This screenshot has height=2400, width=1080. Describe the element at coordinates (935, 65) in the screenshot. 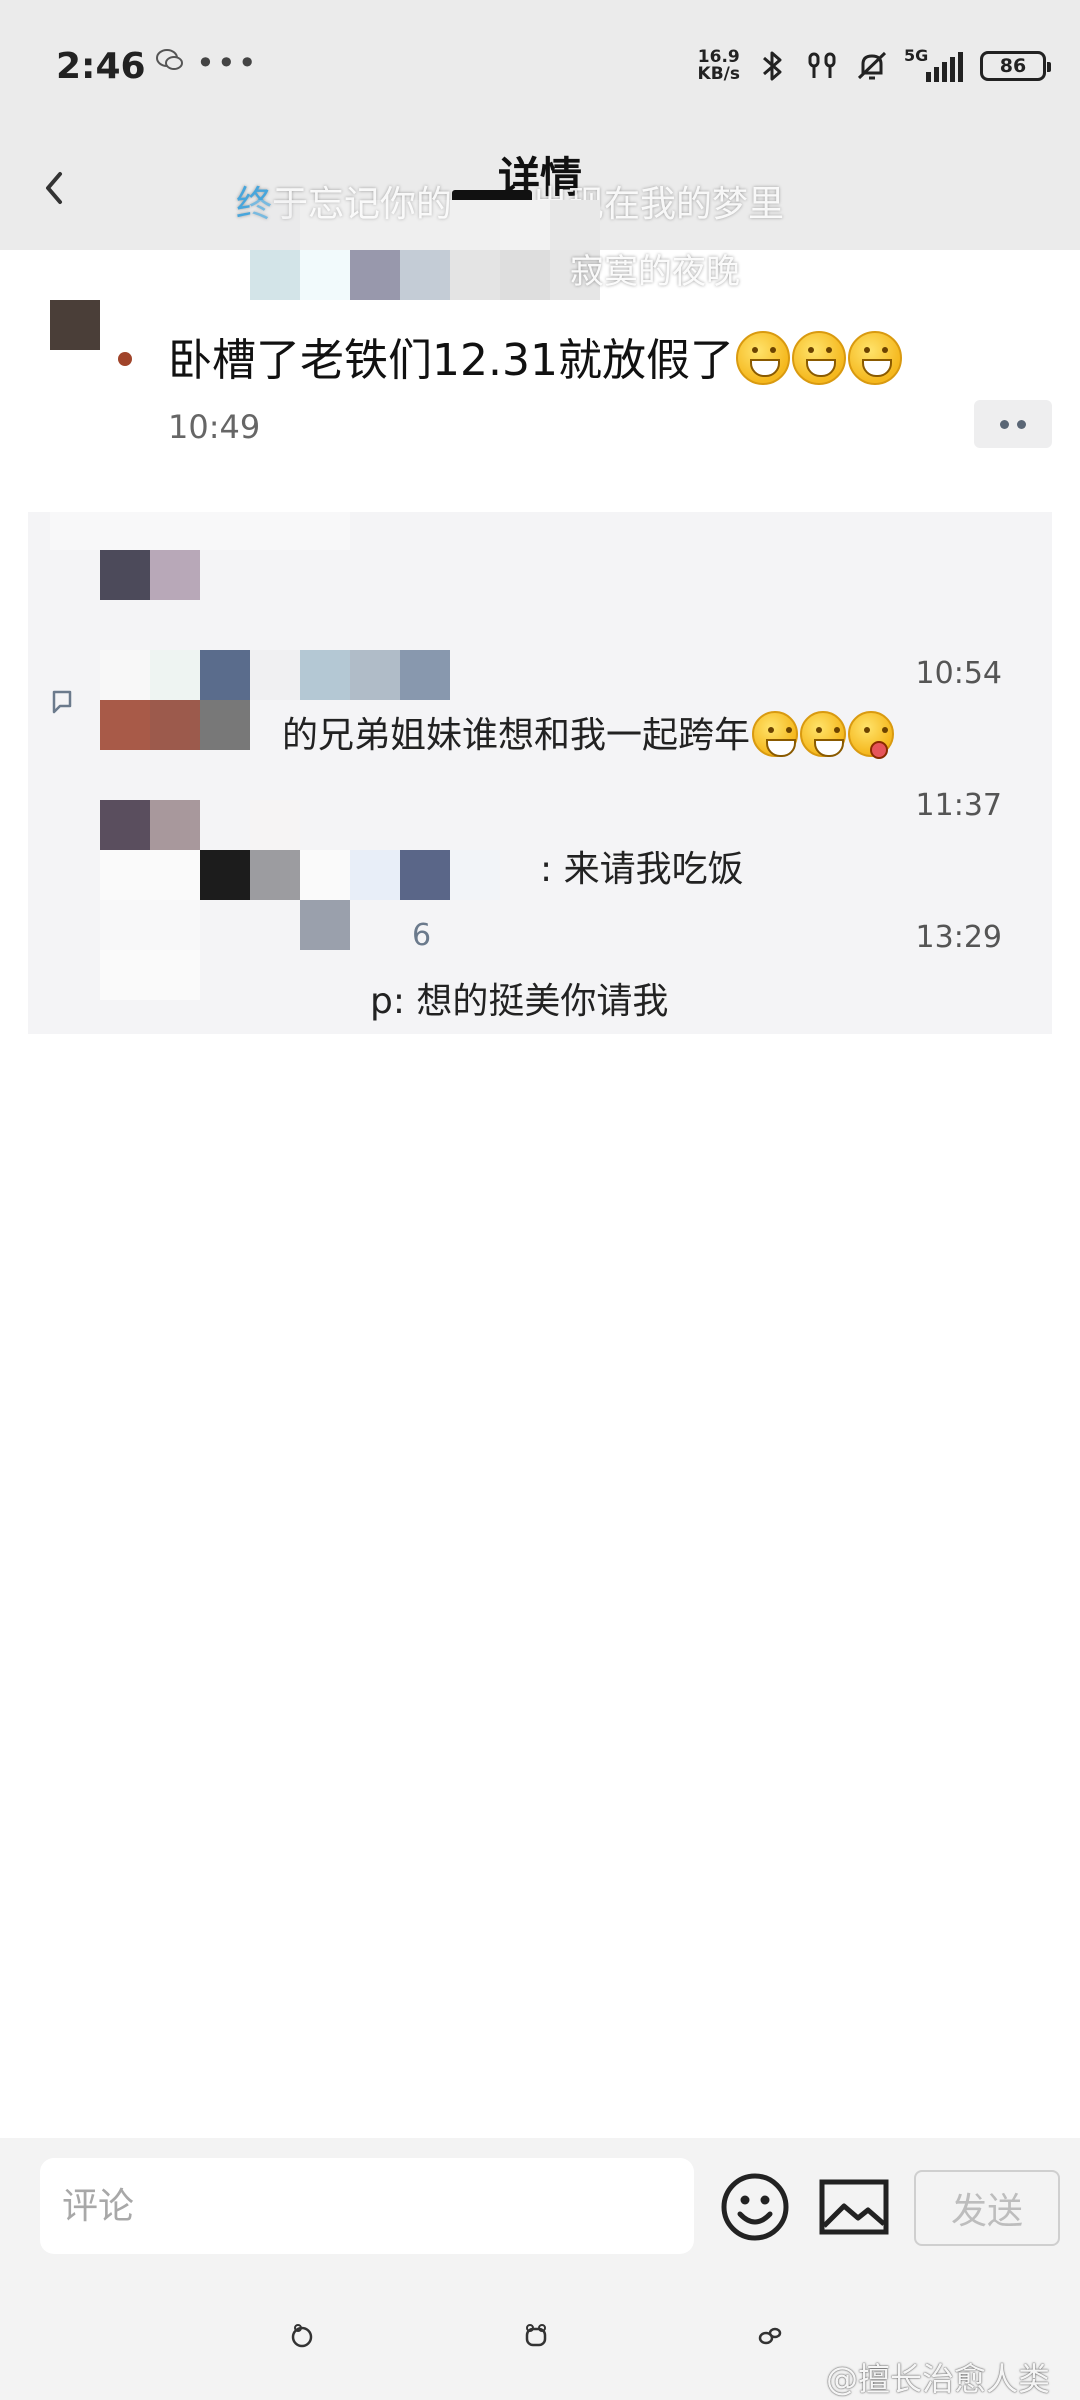

I see `signal-icon: 5G` at that location.